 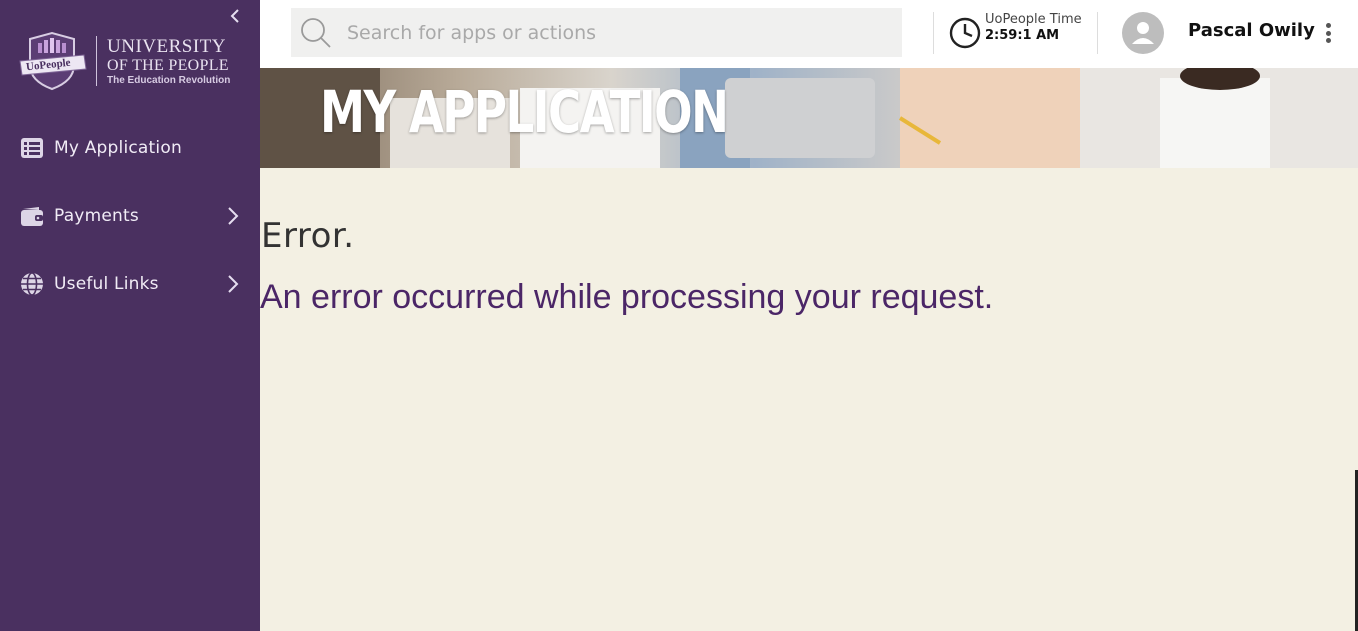 I want to click on chevron-left-icon, so click(x=234, y=16).